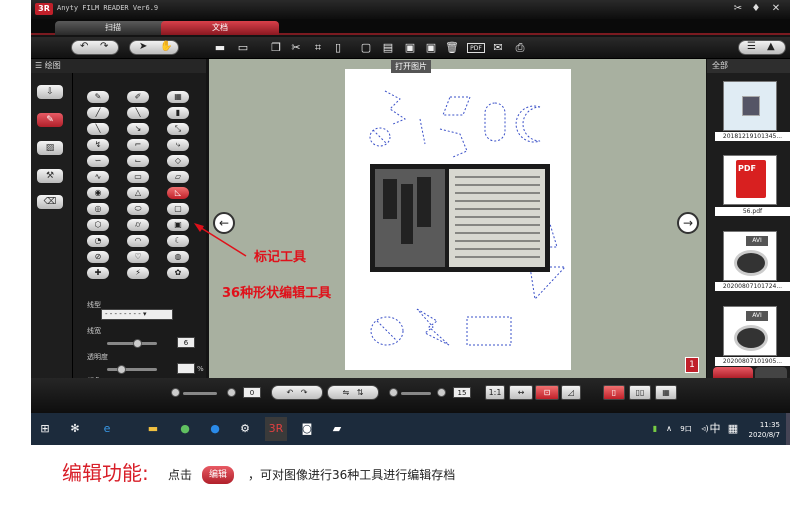 The image size is (790, 532). Describe the element at coordinates (220, 28) in the screenshot. I see `tab-document: 文档` at that location.